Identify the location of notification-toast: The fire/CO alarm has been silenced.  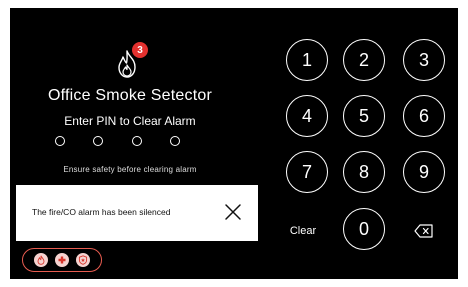
(137, 213).